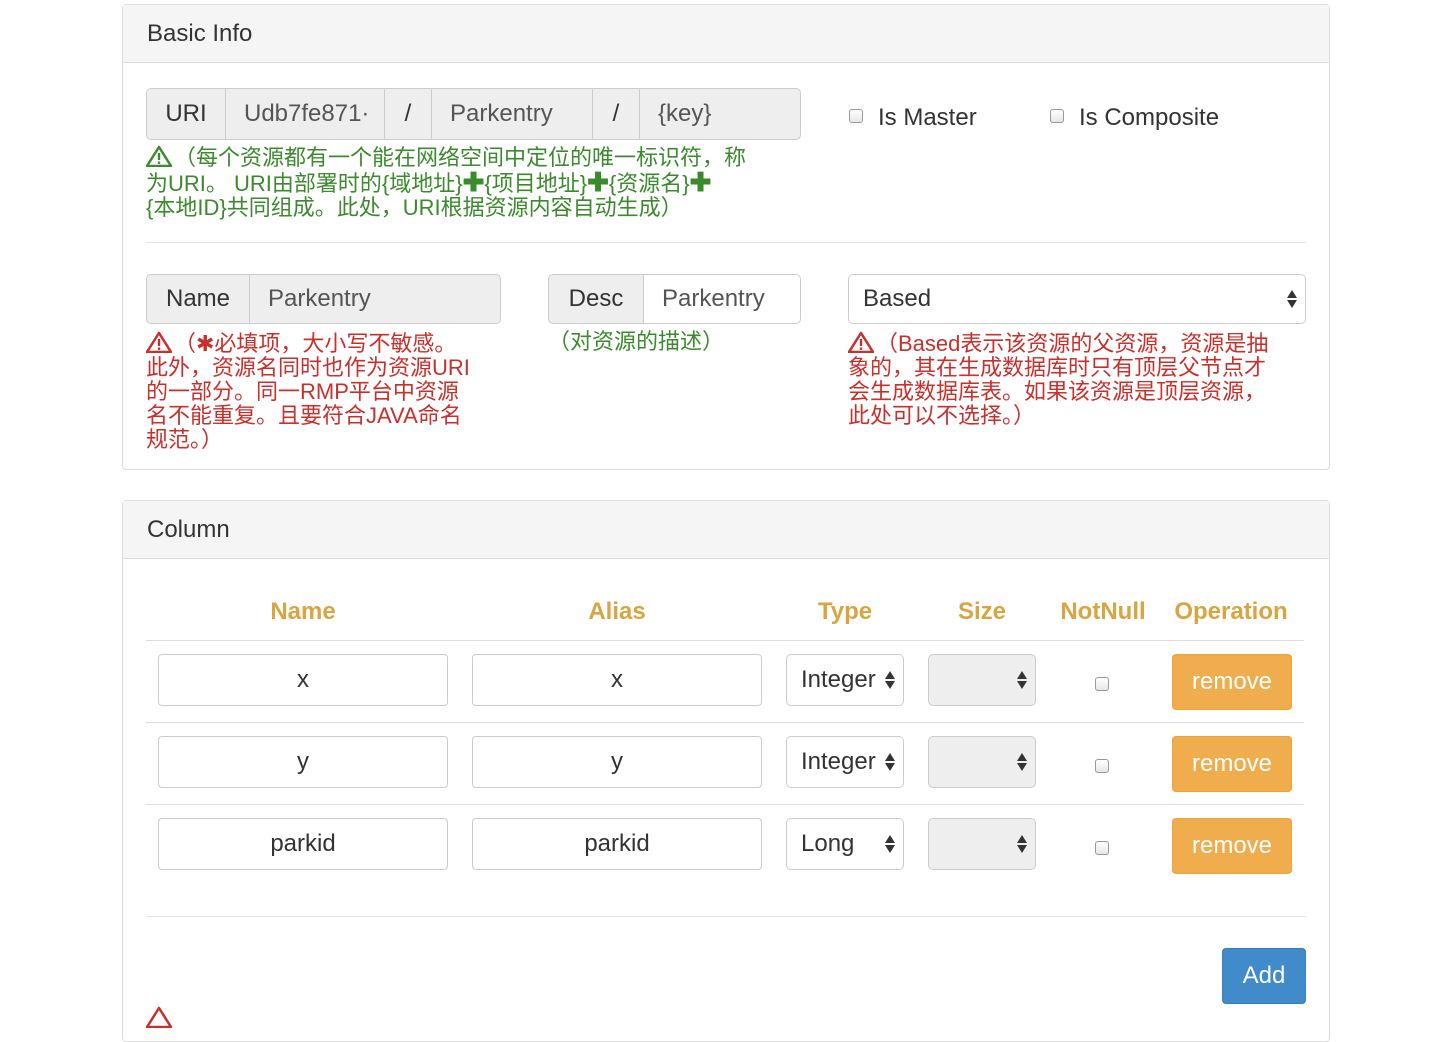 The width and height of the screenshot is (1456, 1042). What do you see at coordinates (856, 116) in the screenshot?
I see `is-master-checkbox` at bounding box center [856, 116].